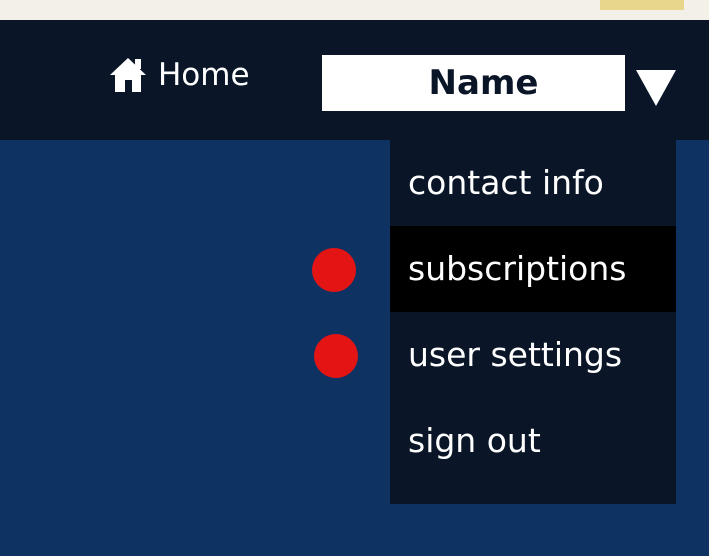  I want to click on menu-item-contact-info: contact info, so click(533, 183).